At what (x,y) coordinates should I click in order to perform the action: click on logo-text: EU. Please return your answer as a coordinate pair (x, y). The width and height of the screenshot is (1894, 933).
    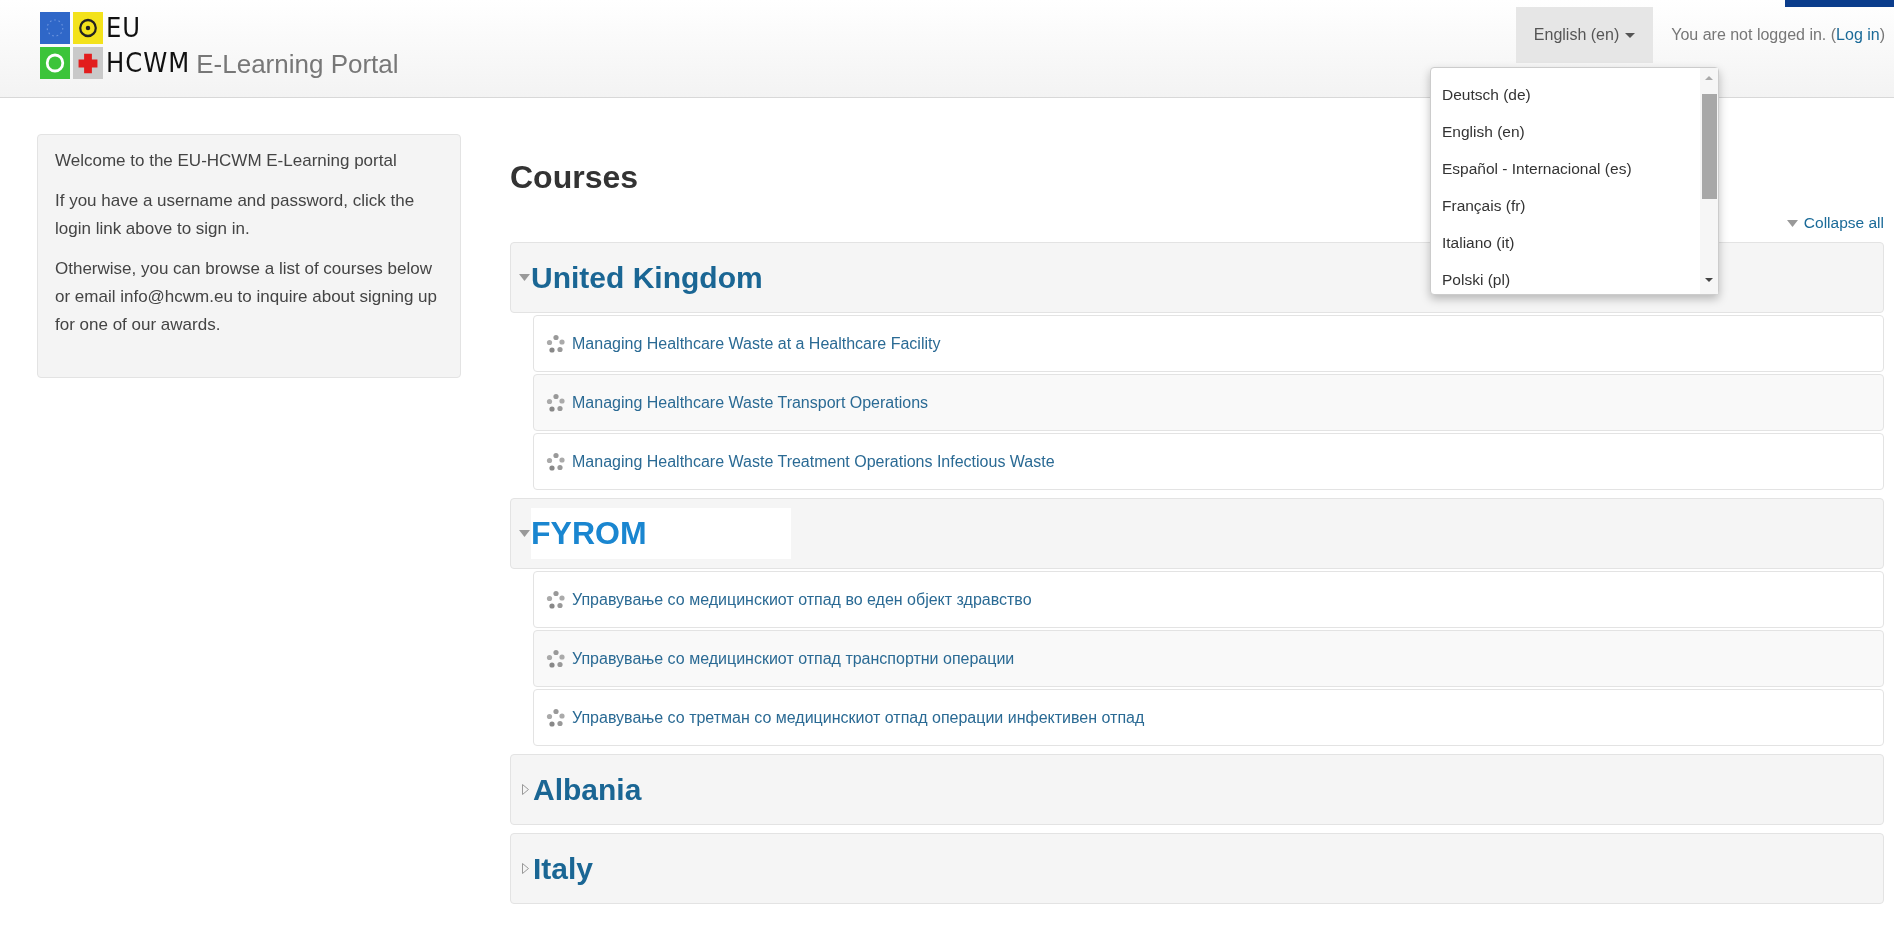
    Looking at the image, I should click on (124, 28).